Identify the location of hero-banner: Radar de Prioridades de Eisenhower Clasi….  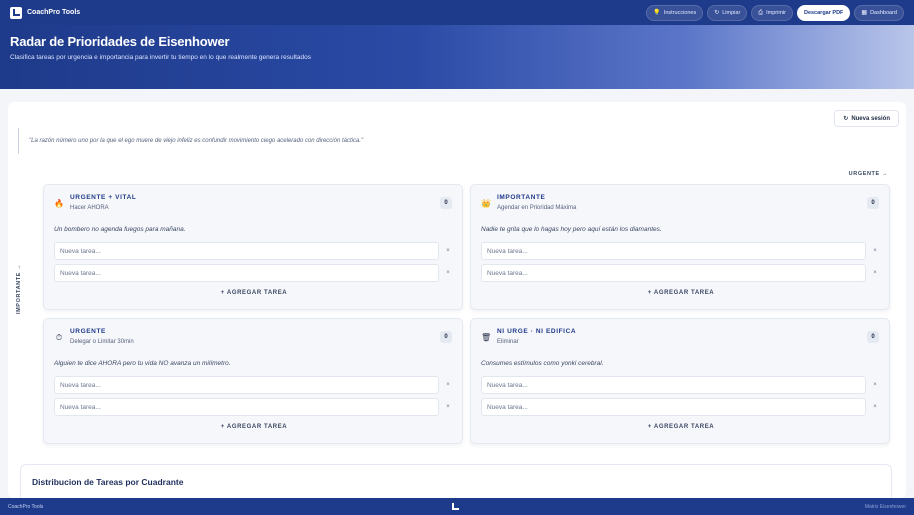
(457, 57).